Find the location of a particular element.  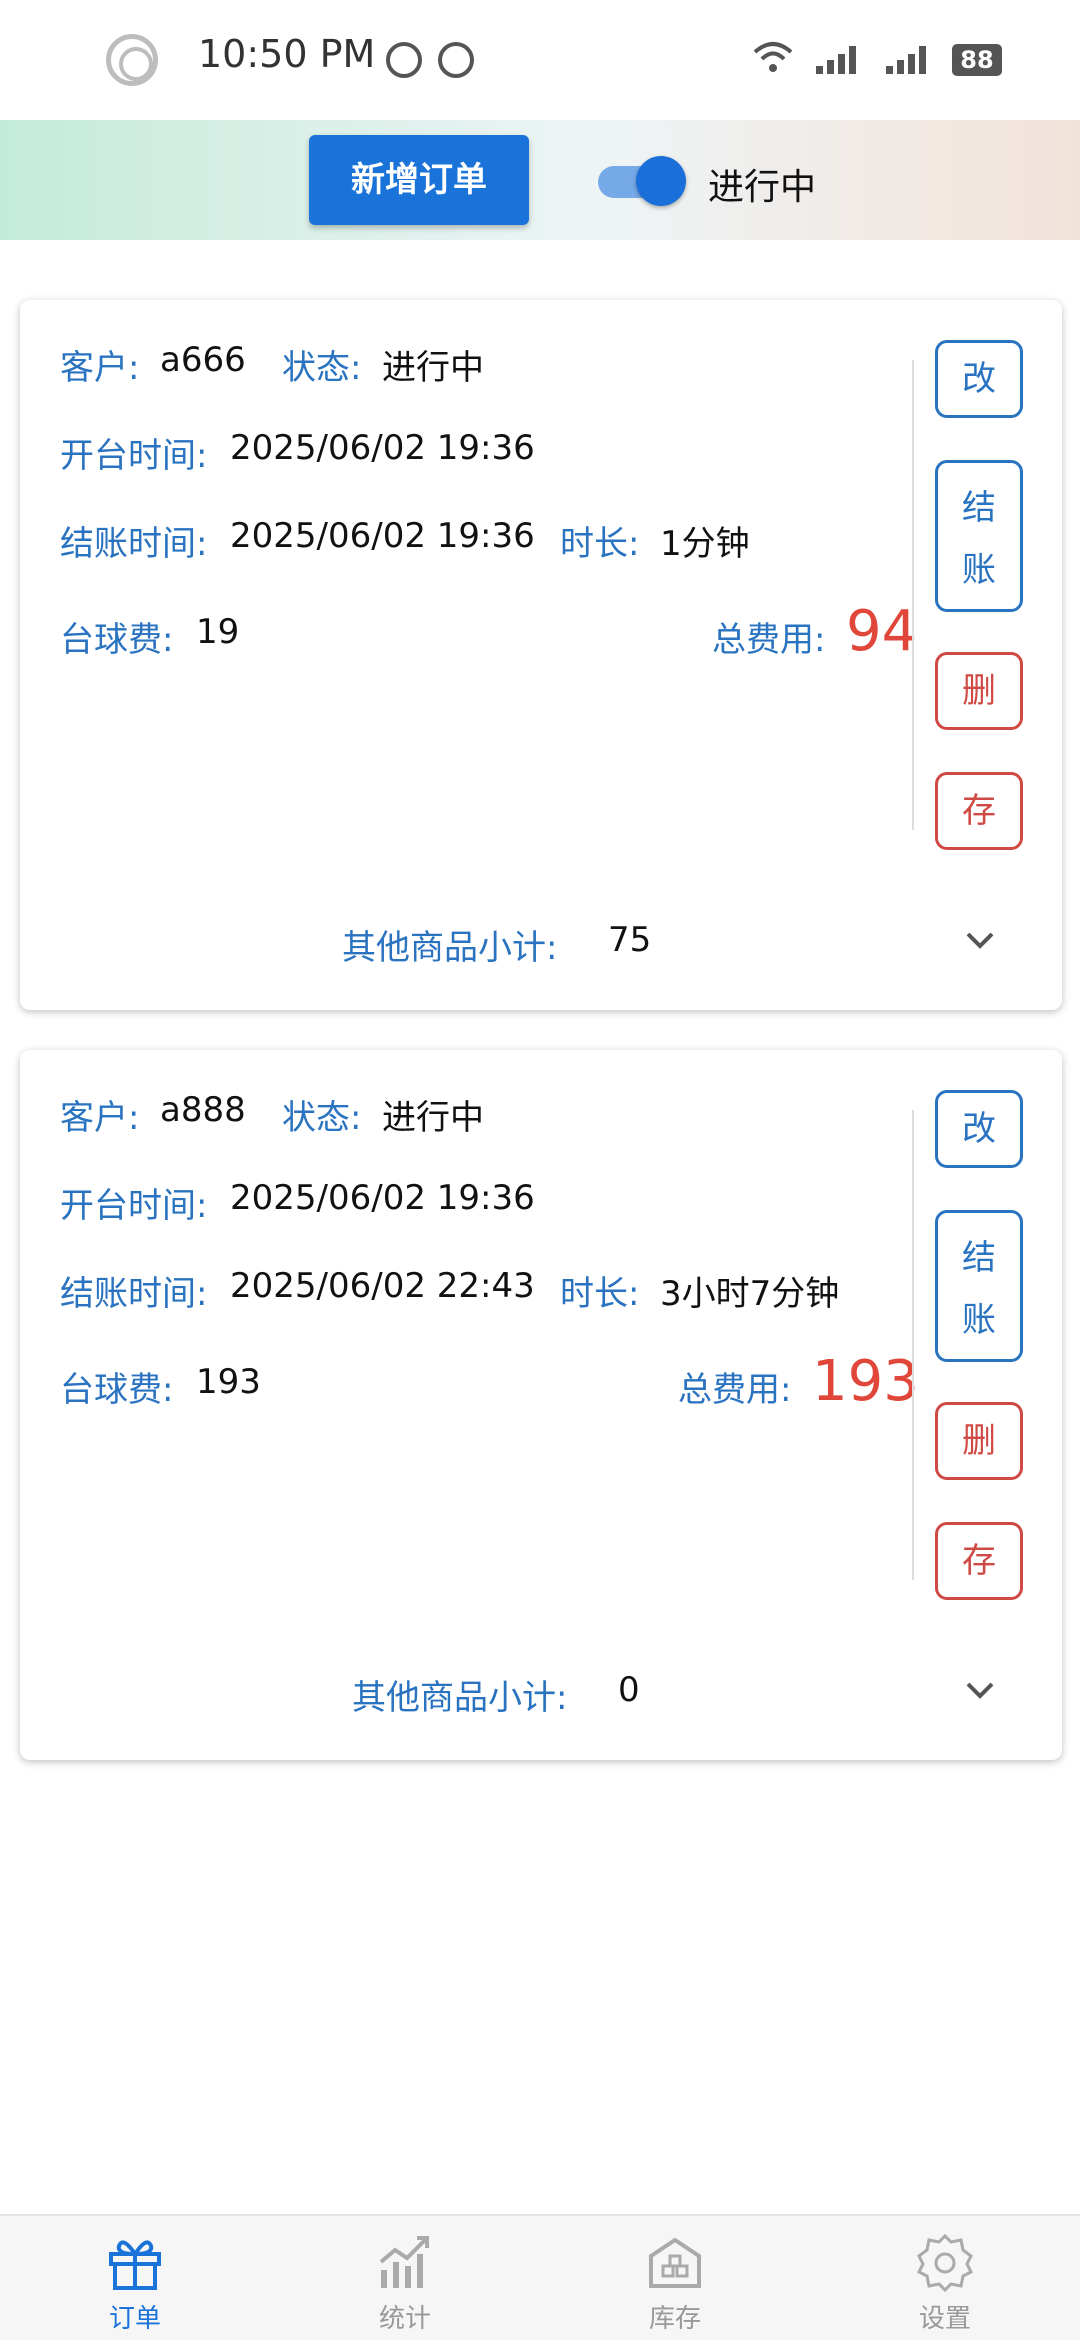

in-progress-toggle is located at coordinates (642, 181).